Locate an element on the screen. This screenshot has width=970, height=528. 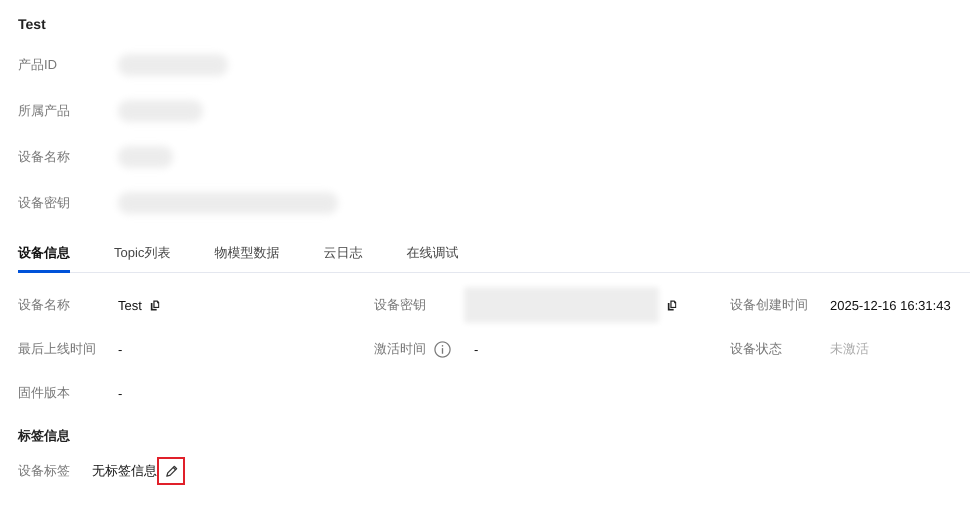
field-label: 固件版本 is located at coordinates (44, 393).